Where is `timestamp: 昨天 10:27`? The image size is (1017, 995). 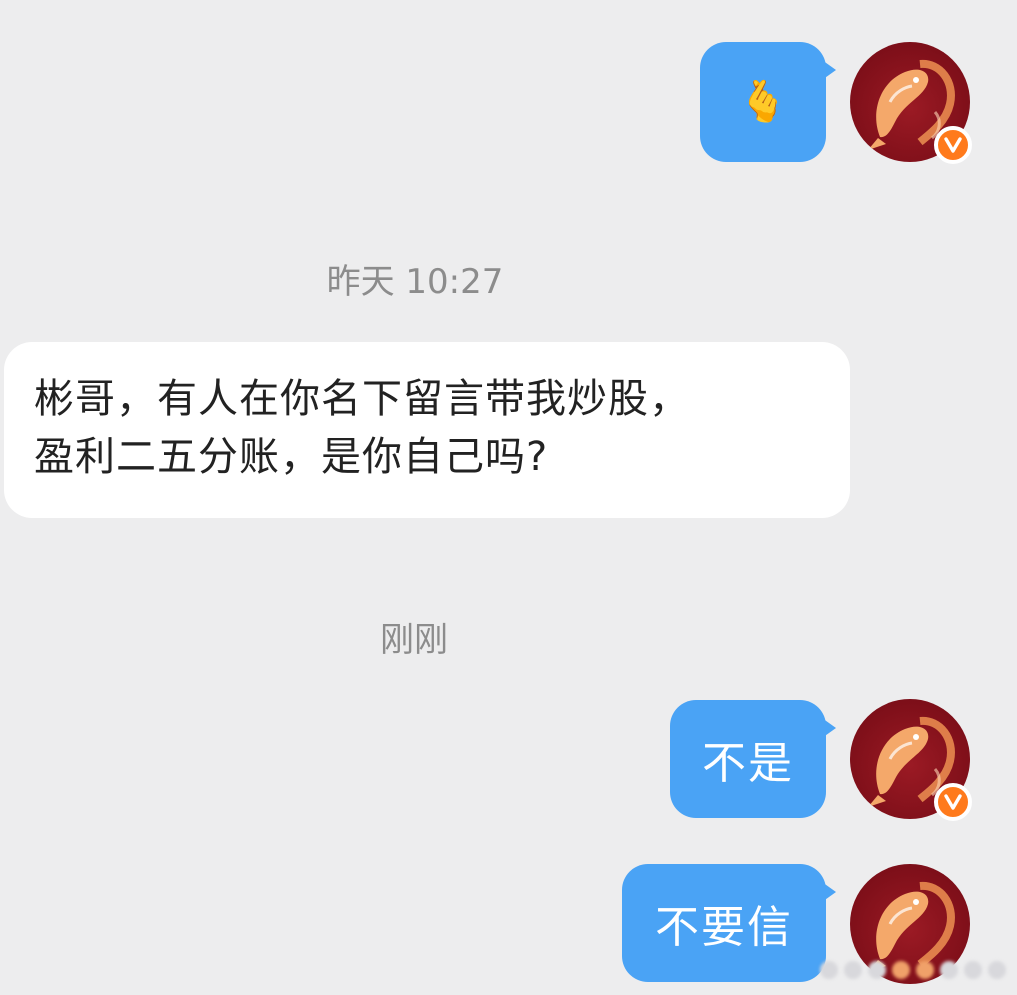
timestamp: 昨天 10:27 is located at coordinates (415, 282).